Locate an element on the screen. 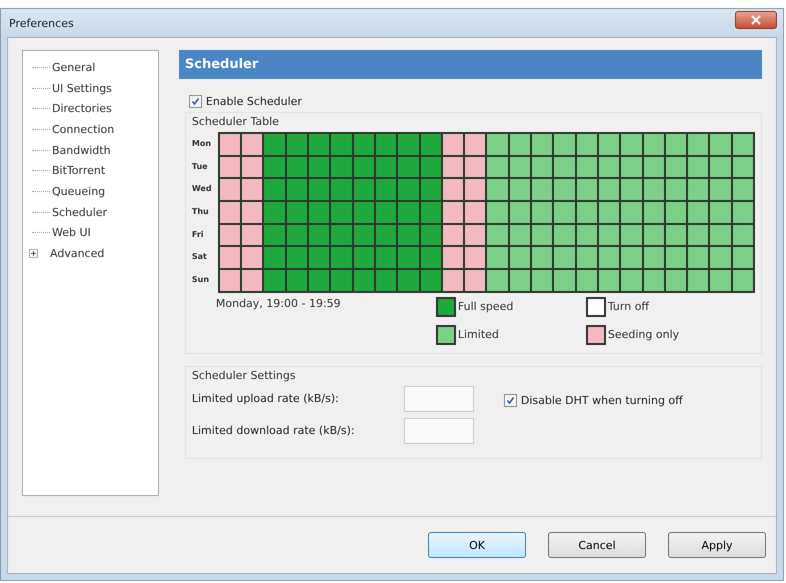 This screenshot has height=583, width=786. tree-item: Directories is located at coordinates (82, 109).